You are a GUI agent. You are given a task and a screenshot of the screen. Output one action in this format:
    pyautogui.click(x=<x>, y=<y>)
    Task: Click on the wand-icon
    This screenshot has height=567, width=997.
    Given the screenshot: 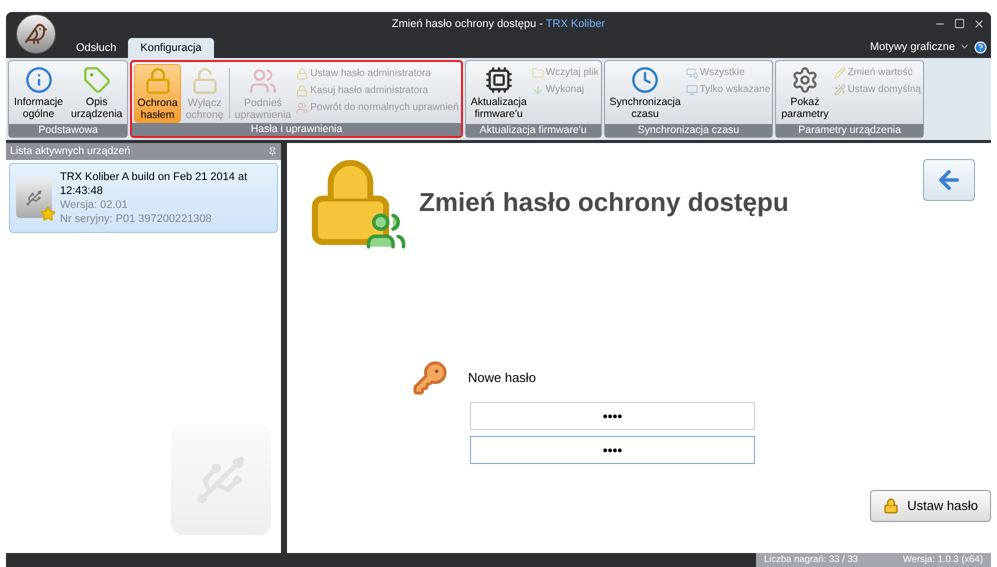 What is the action you would take?
    pyautogui.click(x=840, y=90)
    